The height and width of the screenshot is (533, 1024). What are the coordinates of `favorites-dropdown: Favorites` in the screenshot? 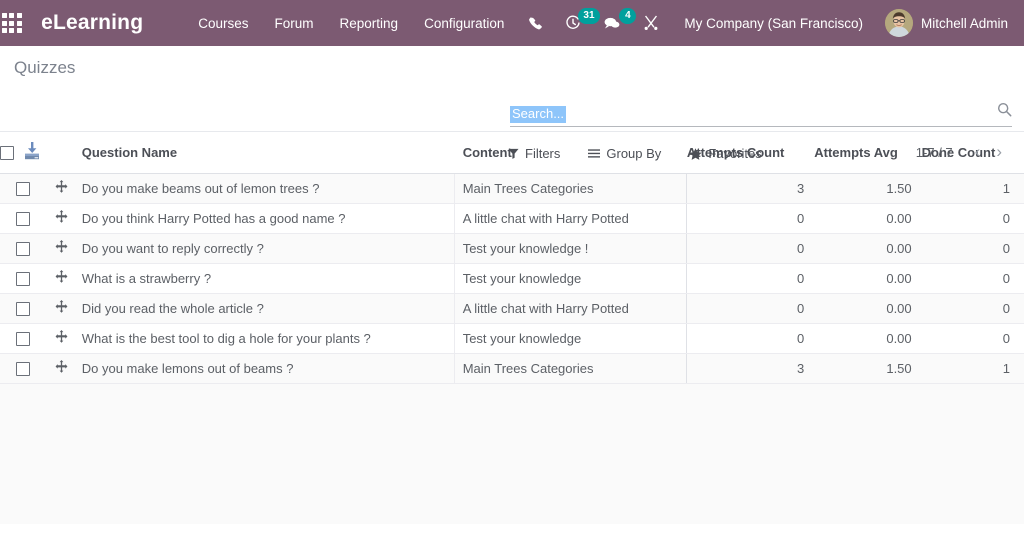 It's located at (725, 153).